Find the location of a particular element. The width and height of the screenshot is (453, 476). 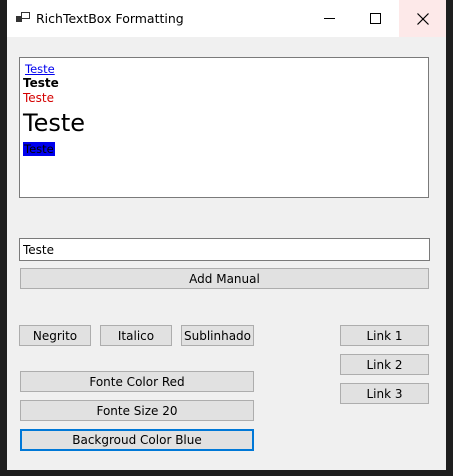

sublinhado-button: Sublinhado is located at coordinates (217, 335).